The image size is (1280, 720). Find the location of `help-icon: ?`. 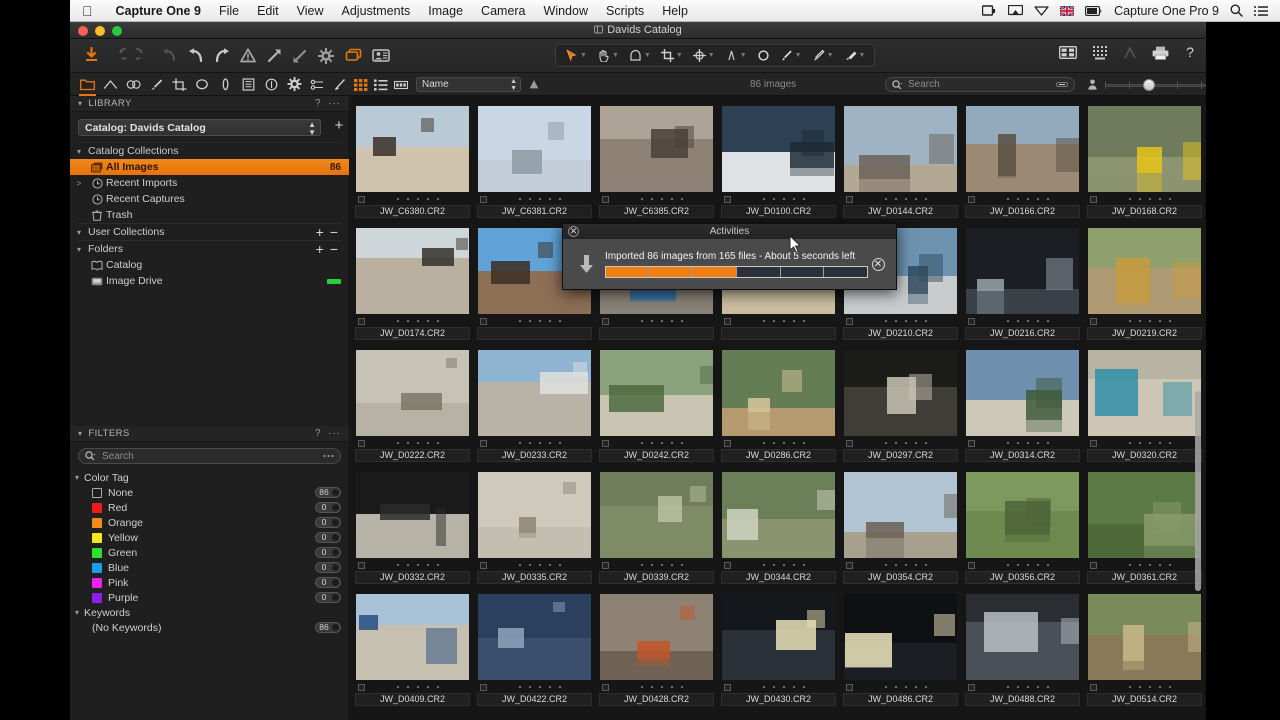

help-icon: ? is located at coordinates (1190, 52).